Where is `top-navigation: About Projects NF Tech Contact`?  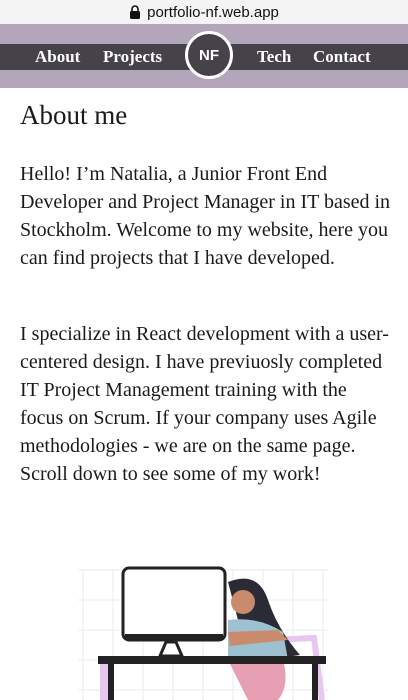 top-navigation: About Projects NF Tech Contact is located at coordinates (204, 56).